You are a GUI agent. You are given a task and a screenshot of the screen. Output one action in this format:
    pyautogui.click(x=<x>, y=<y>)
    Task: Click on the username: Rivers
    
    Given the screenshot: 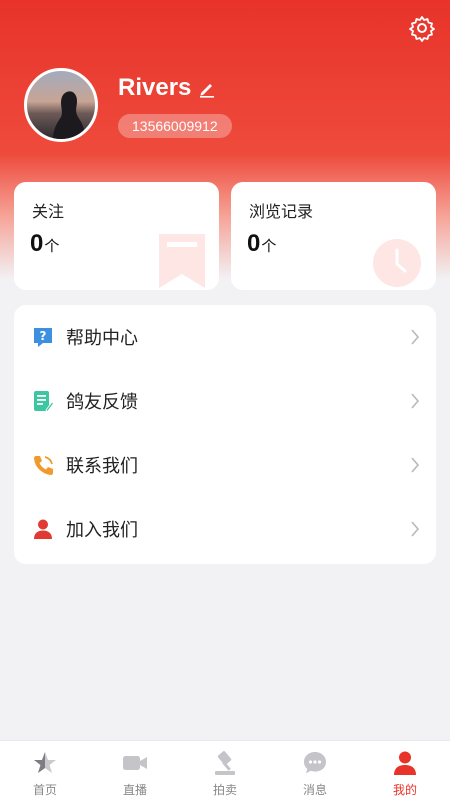 What is the action you would take?
    pyautogui.click(x=155, y=87)
    